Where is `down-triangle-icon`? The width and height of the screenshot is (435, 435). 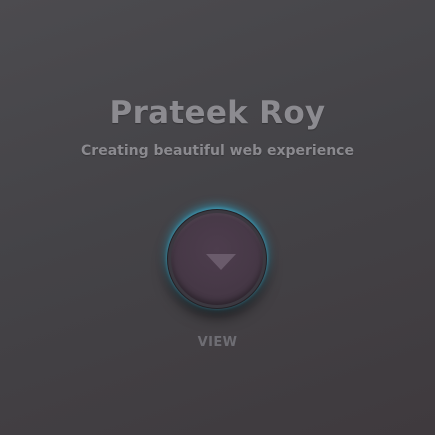 down-triangle-icon is located at coordinates (221, 262).